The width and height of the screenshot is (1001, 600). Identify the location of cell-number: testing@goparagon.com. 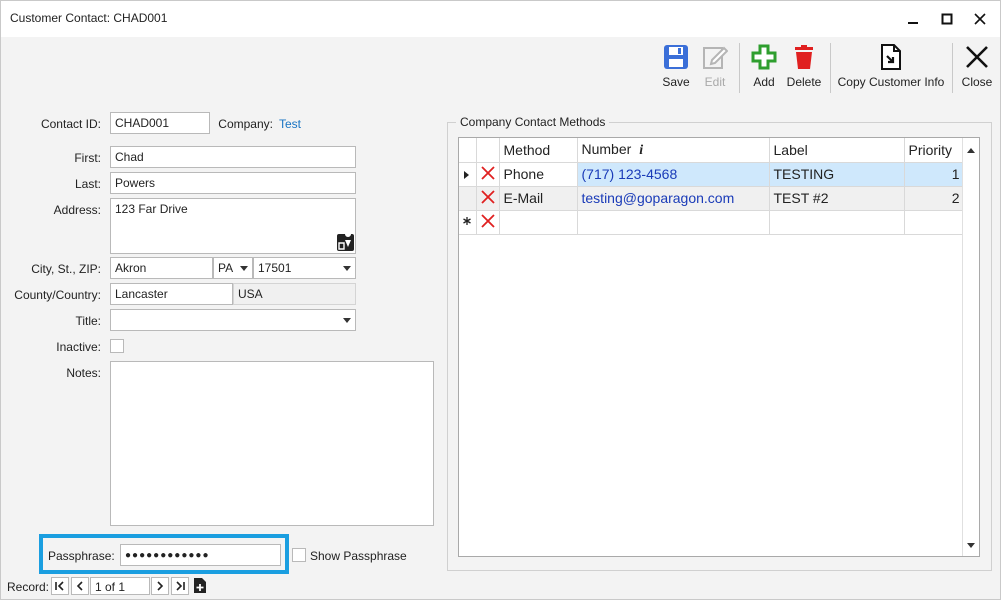
(673, 198).